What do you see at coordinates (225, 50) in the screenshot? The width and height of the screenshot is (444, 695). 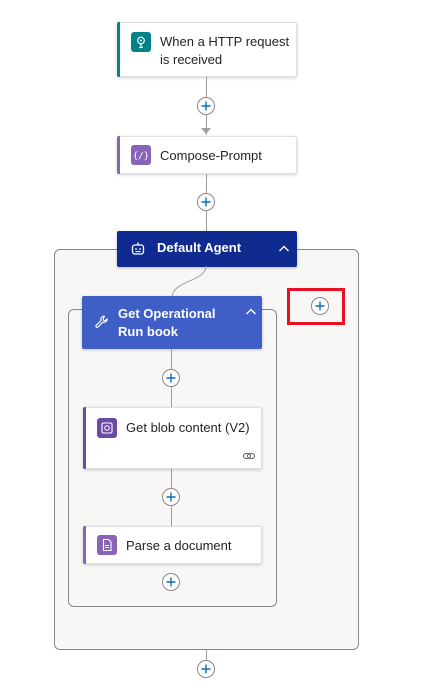 I see `trigger-label: When a HTTP request is received` at bounding box center [225, 50].